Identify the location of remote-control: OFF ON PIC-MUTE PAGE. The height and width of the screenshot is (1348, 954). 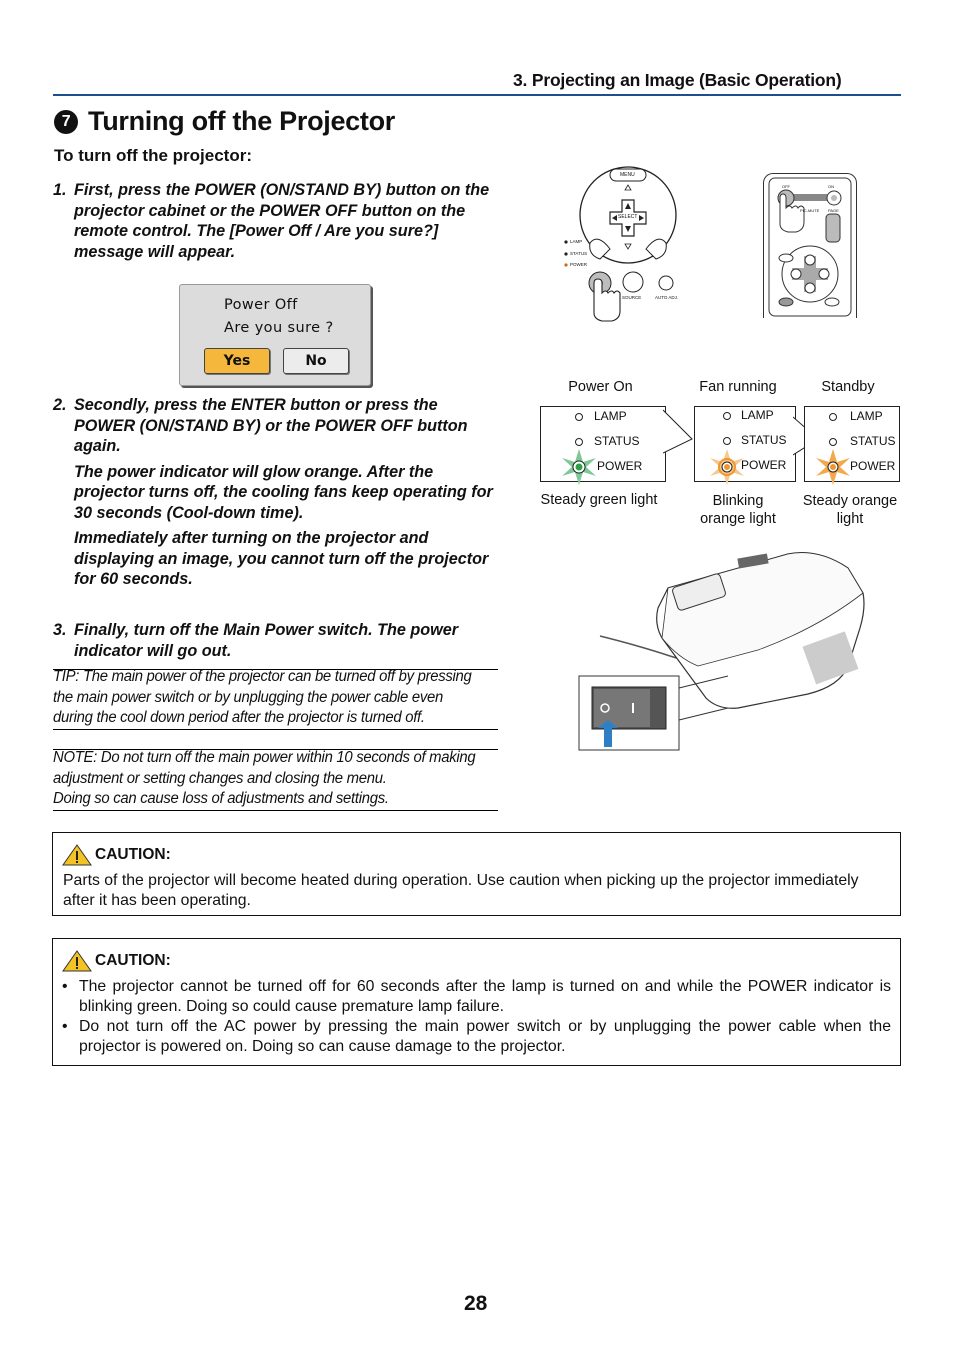
(810, 245).